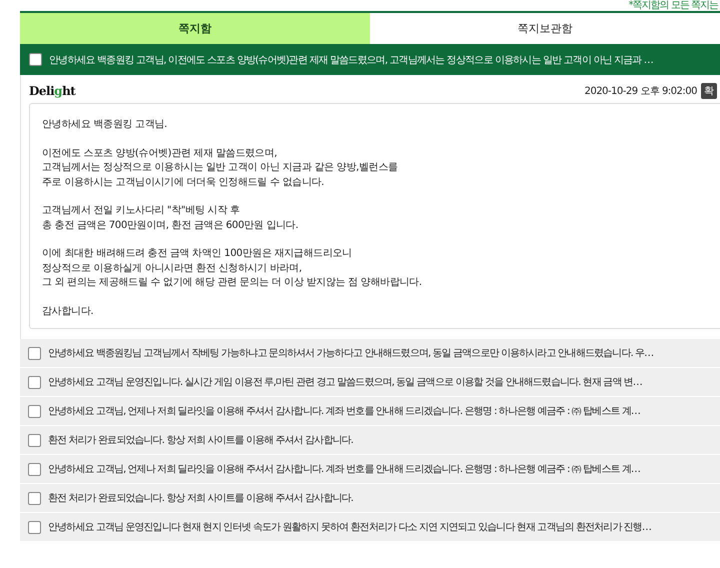  I want to click on logo: Delight, so click(52, 91).